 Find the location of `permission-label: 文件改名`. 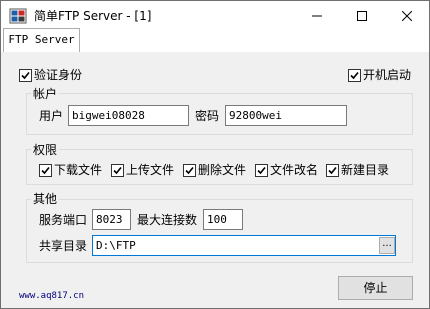

permission-label: 文件改名 is located at coordinates (294, 170).